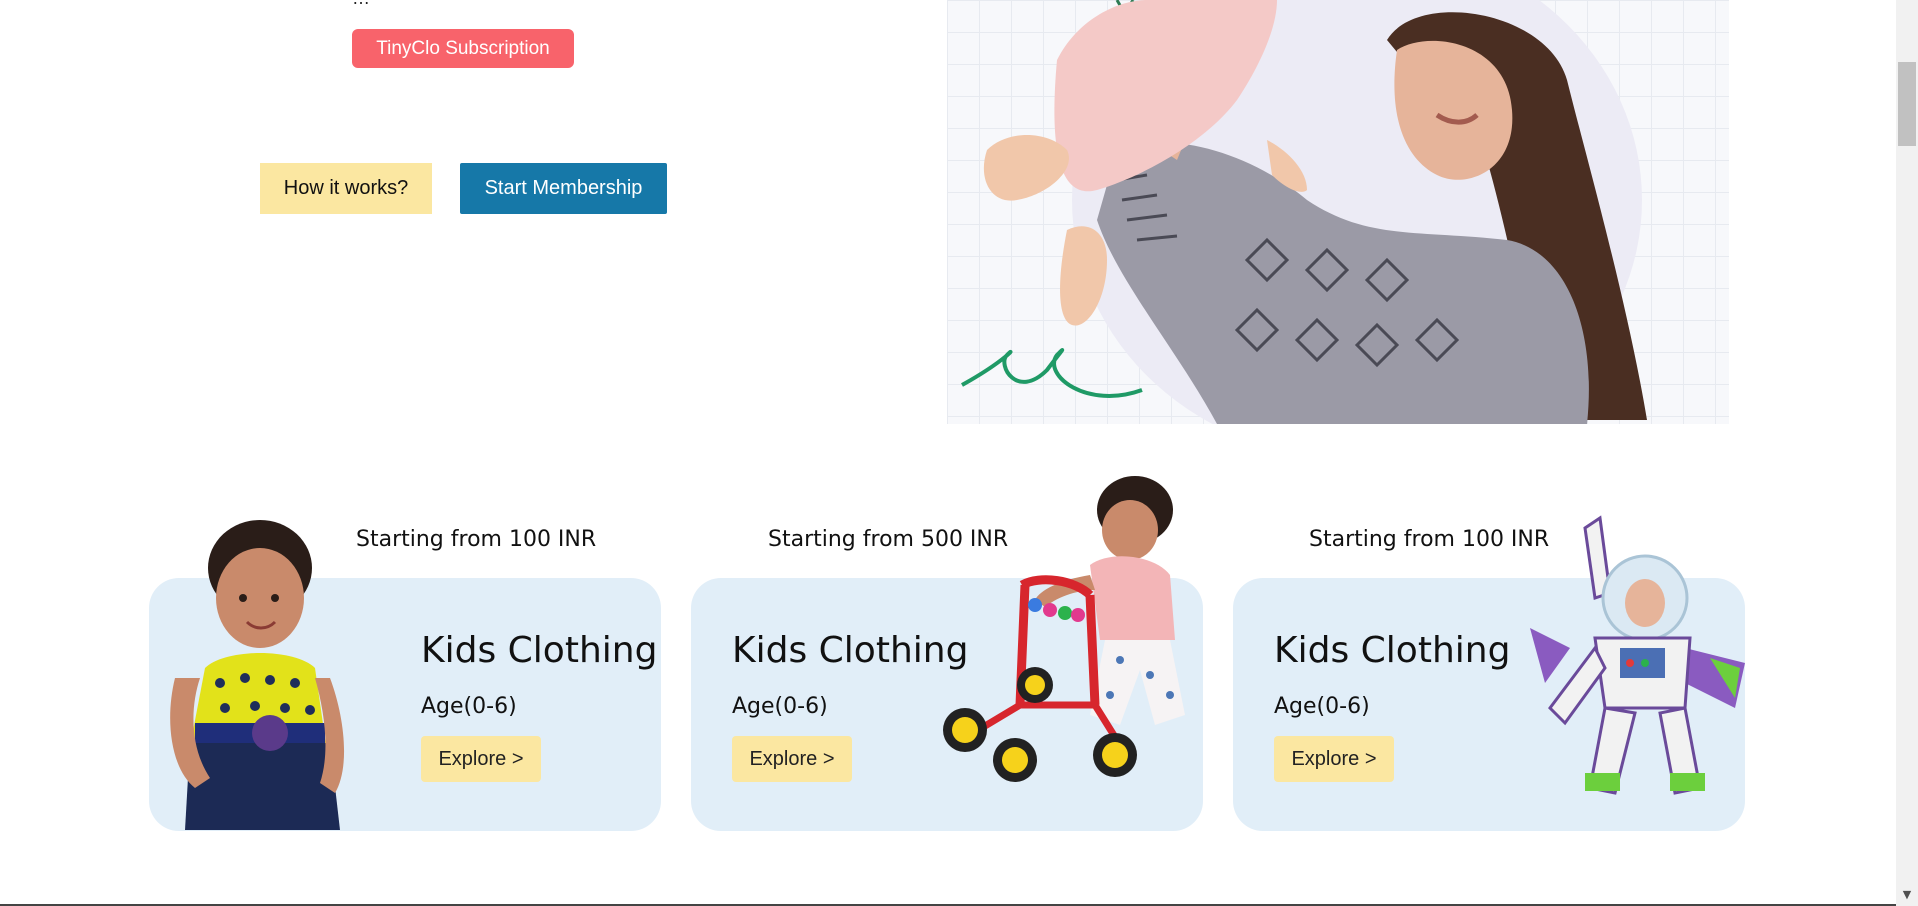  I want to click on card-1-girl-image, so click(257, 675).